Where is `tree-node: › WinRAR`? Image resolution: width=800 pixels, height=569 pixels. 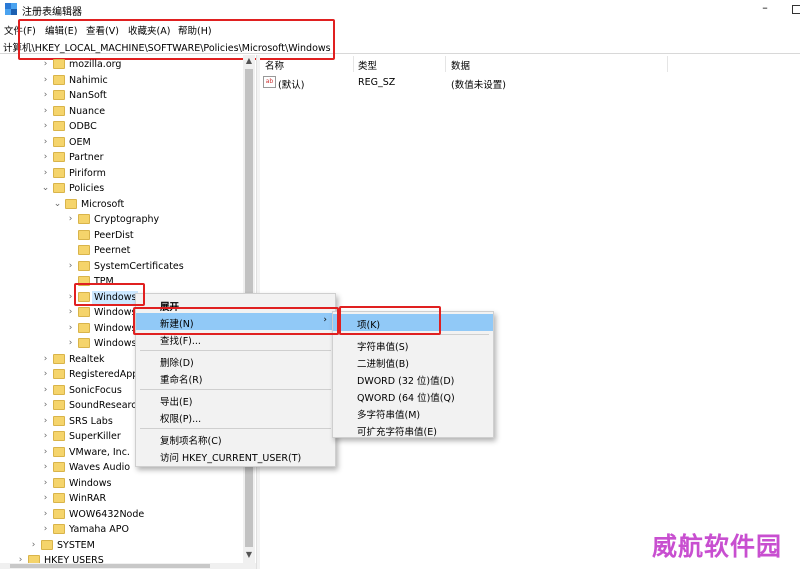 tree-node: › WinRAR is located at coordinates (121, 498).